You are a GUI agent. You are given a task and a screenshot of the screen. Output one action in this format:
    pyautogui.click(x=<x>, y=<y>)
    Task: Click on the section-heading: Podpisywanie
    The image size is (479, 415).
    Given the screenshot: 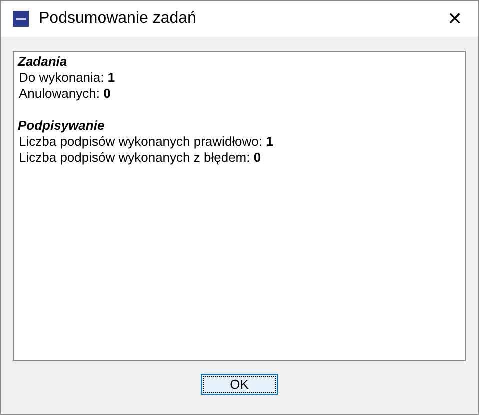 What is the action you would take?
    pyautogui.click(x=62, y=126)
    